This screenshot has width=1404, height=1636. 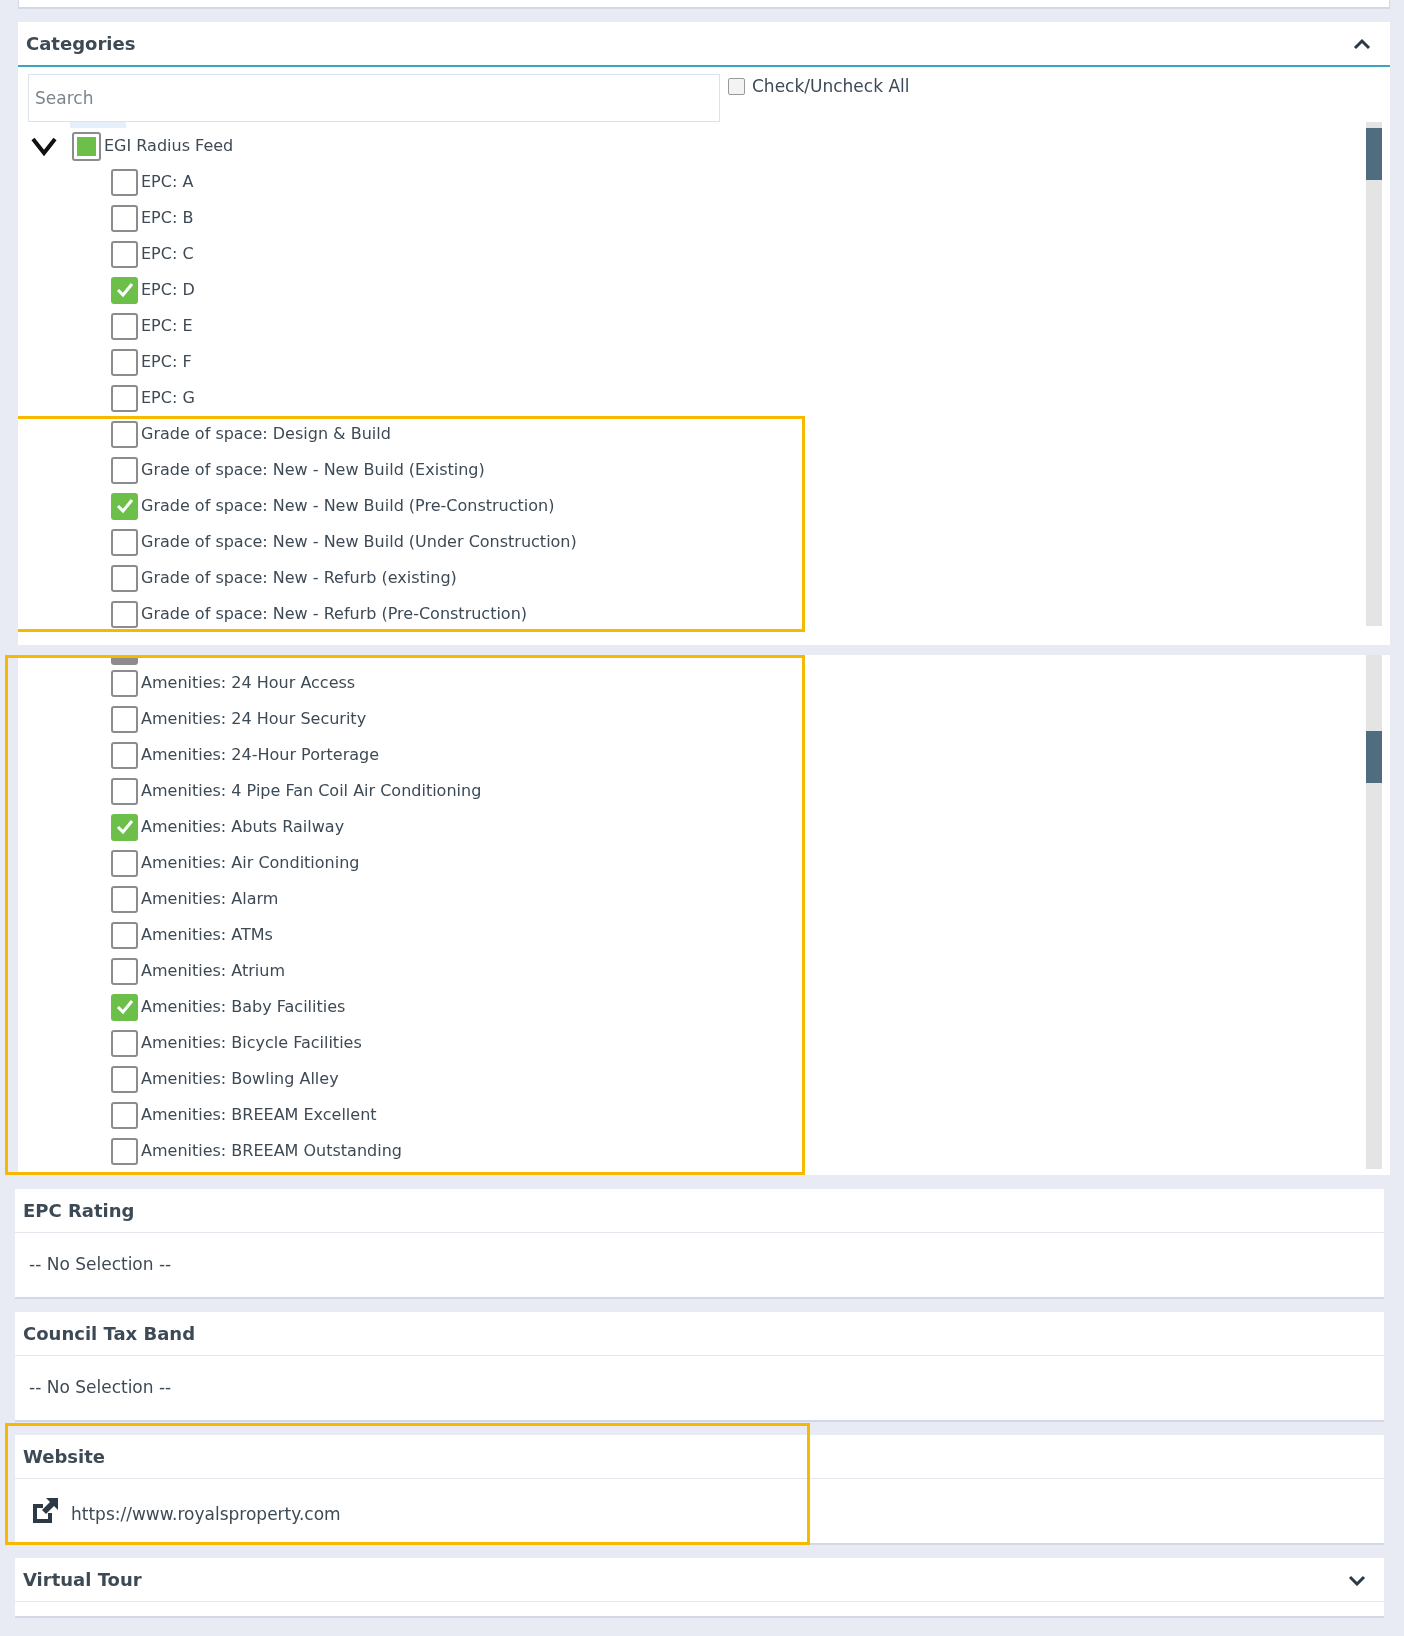 What do you see at coordinates (243, 827) in the screenshot?
I see `category-label: Amenities: Abuts Railway` at bounding box center [243, 827].